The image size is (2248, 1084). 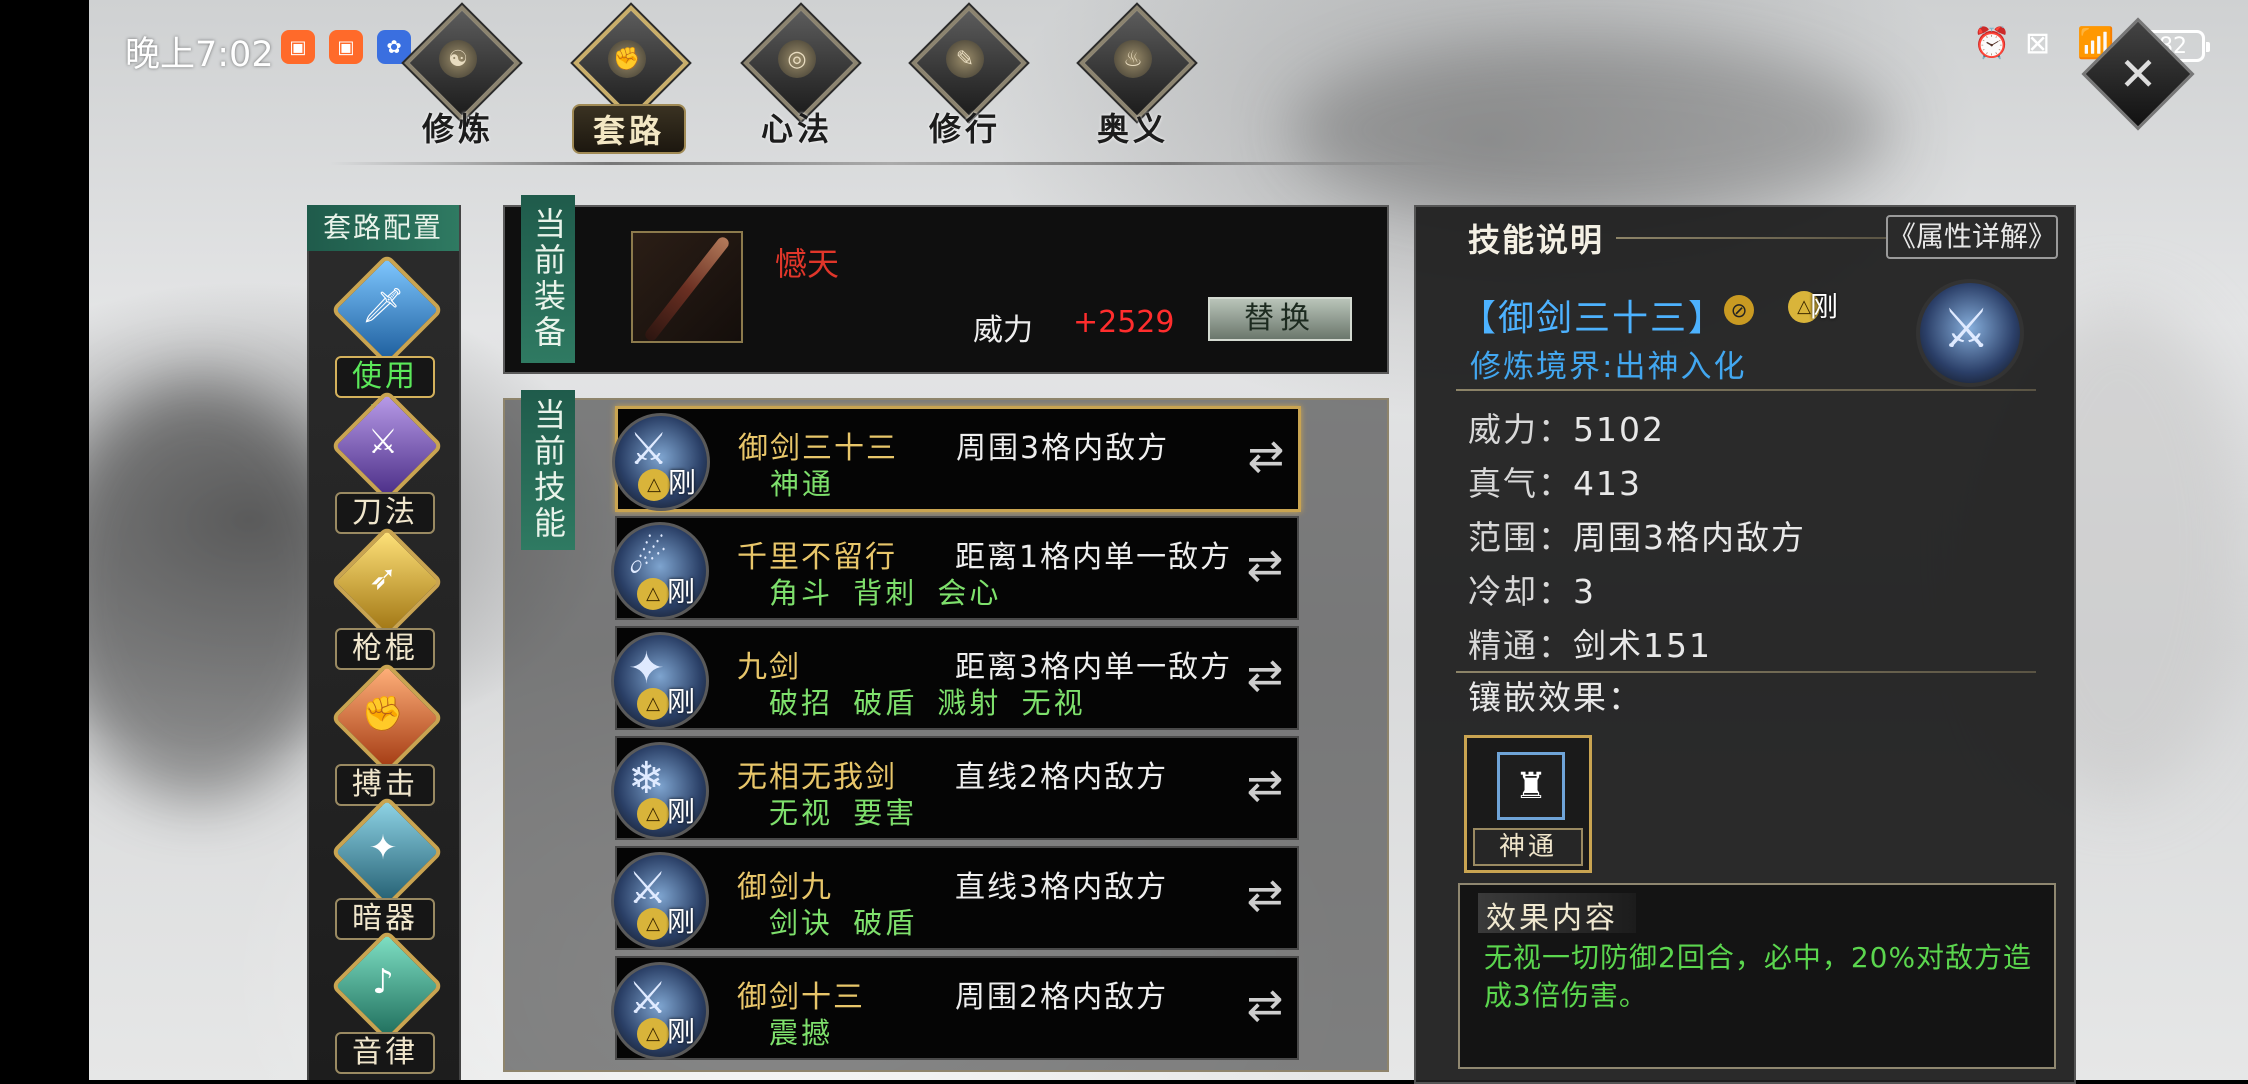 I want to click on skill-tags: 神通, so click(x=802, y=484).